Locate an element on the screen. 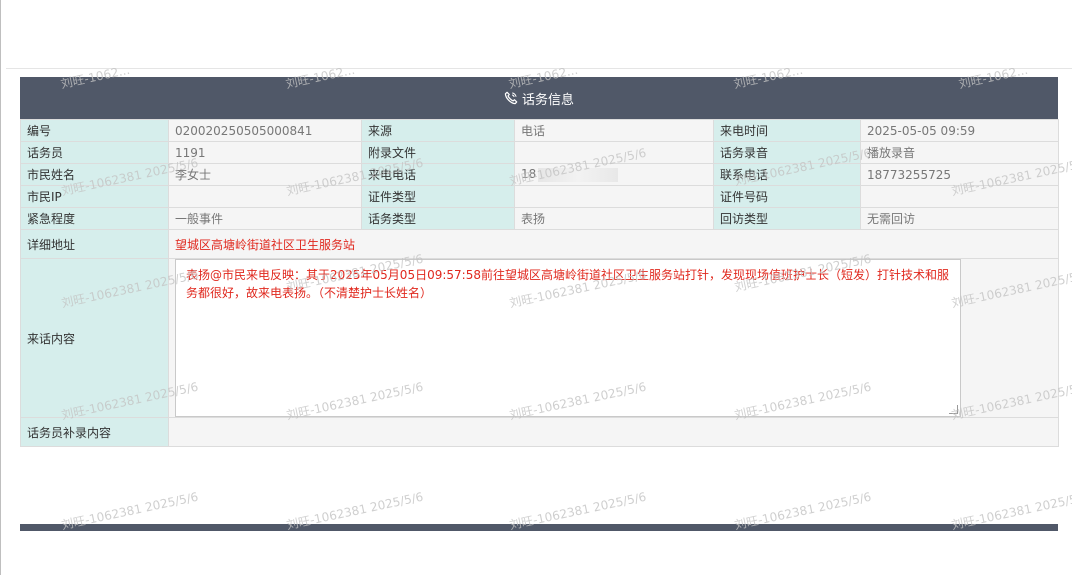 Image resolution: width=1072 pixels, height=575 pixels. label-callback-type: 回访类型 is located at coordinates (787, 218).